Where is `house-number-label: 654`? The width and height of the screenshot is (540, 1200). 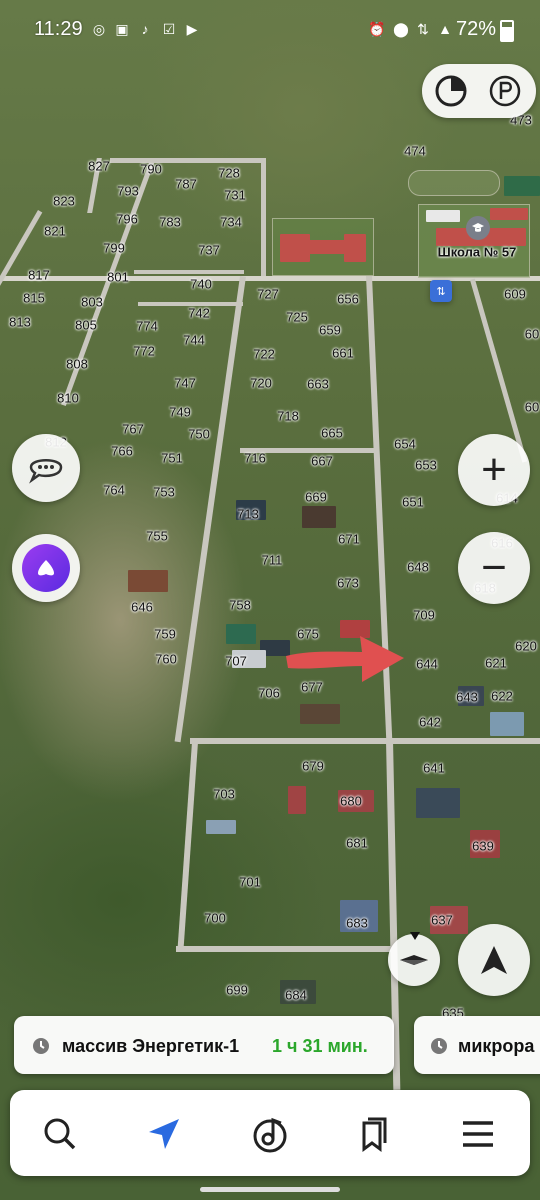 house-number-label: 654 is located at coordinates (405, 444).